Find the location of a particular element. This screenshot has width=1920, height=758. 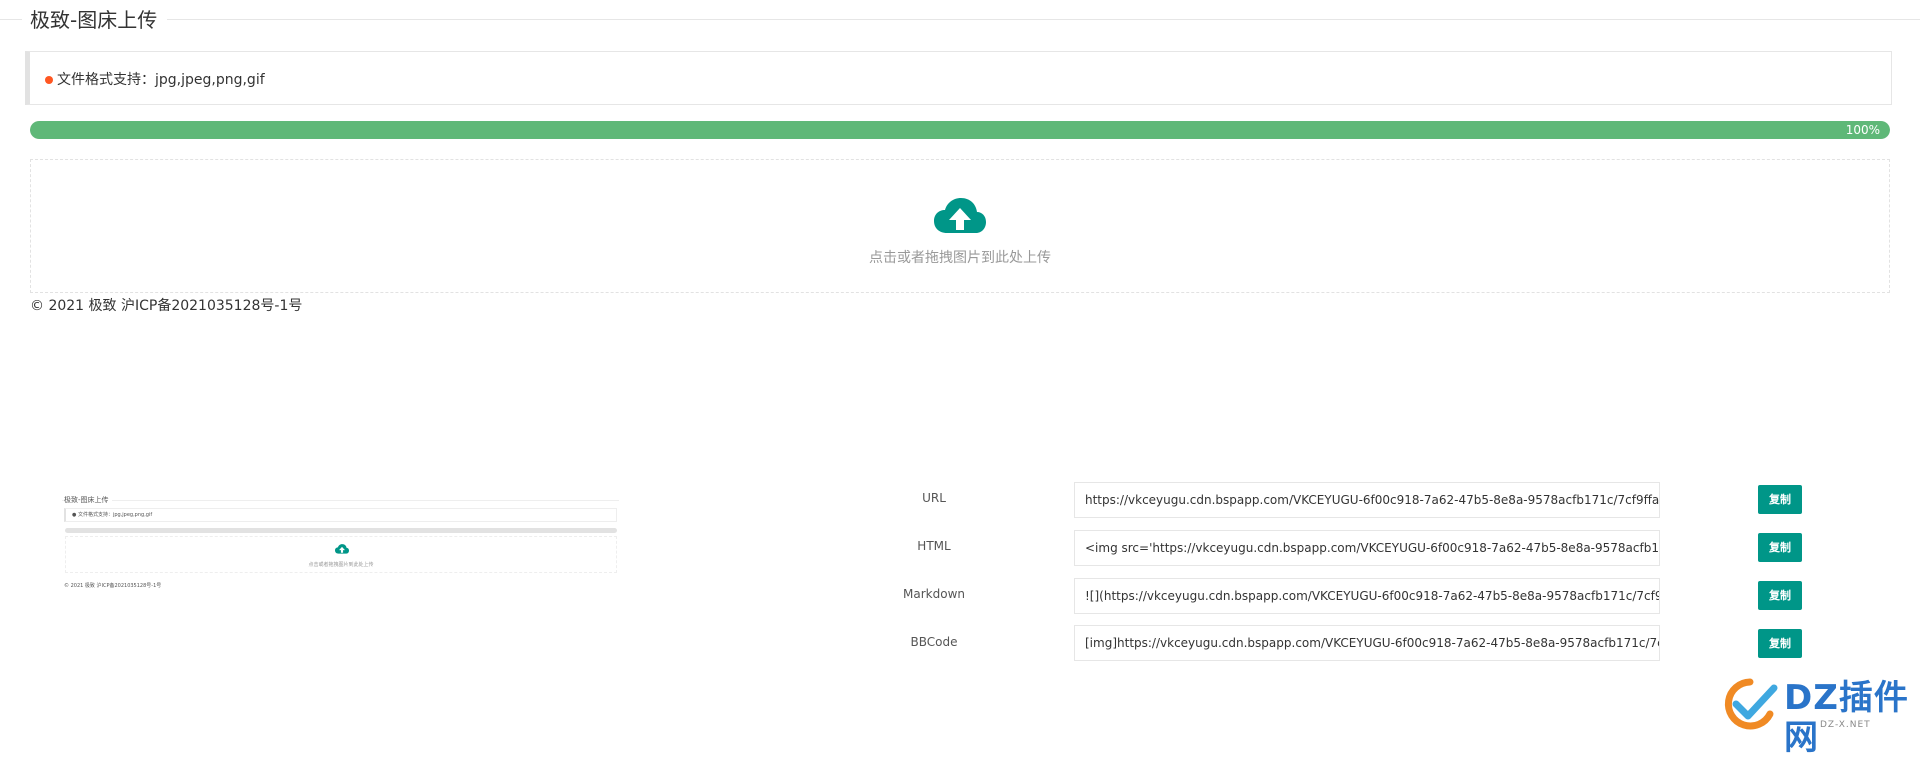

preview-progress is located at coordinates (341, 530).